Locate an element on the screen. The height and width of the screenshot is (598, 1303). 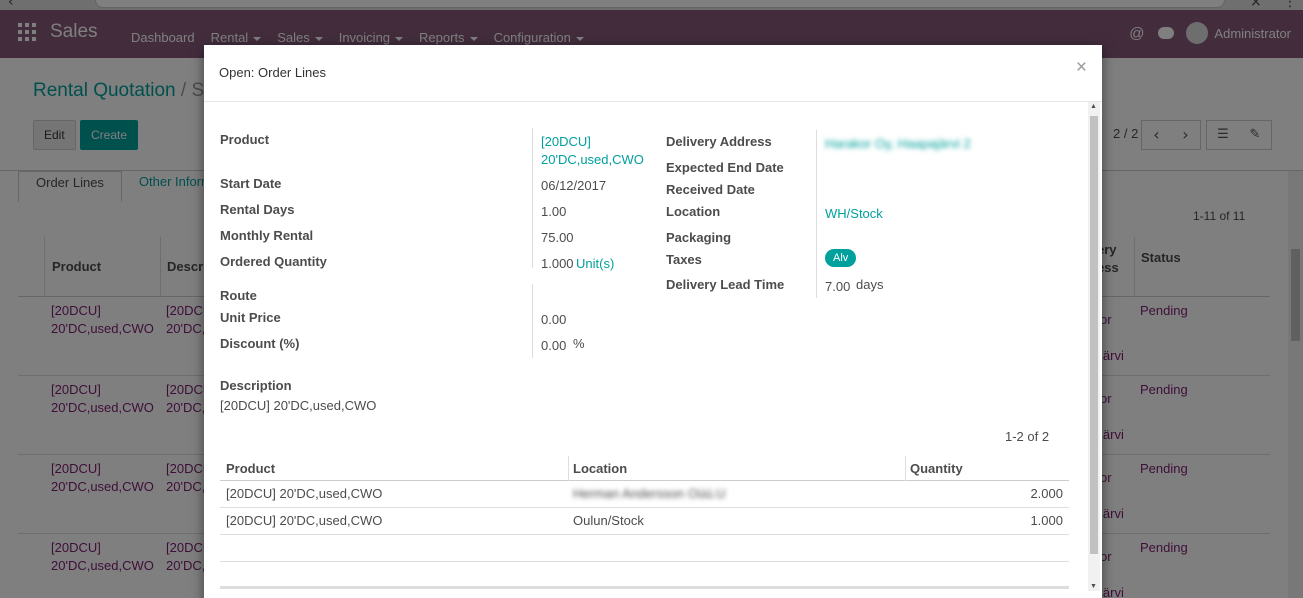
label-unit-price: Unit Price is located at coordinates (250, 317).